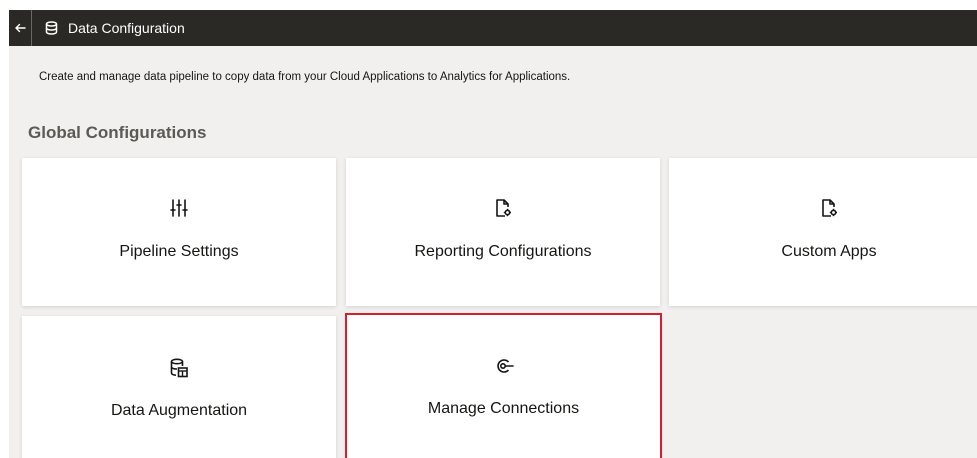 The height and width of the screenshot is (458, 977). I want to click on custom-apps-tile: Custom Apps, so click(823, 232).